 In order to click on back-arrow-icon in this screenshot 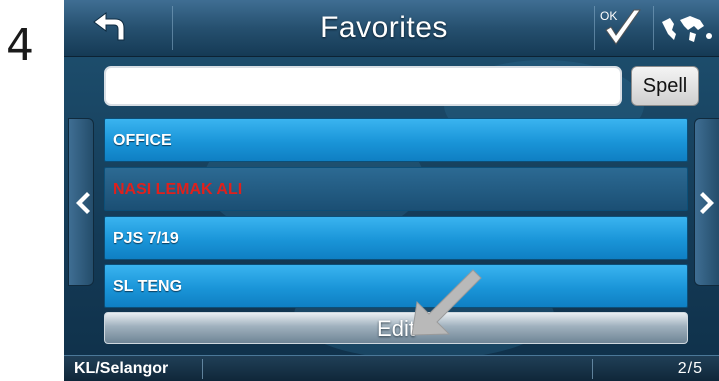, I will do `click(109, 26)`.